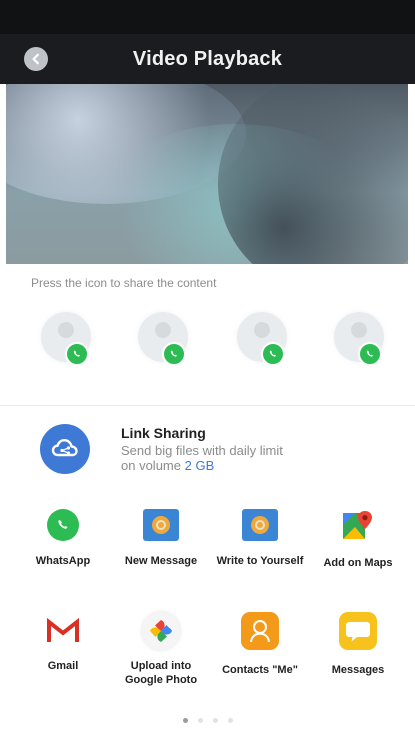 This screenshot has width=415, height=736. I want to click on divider, so click(207, 405).